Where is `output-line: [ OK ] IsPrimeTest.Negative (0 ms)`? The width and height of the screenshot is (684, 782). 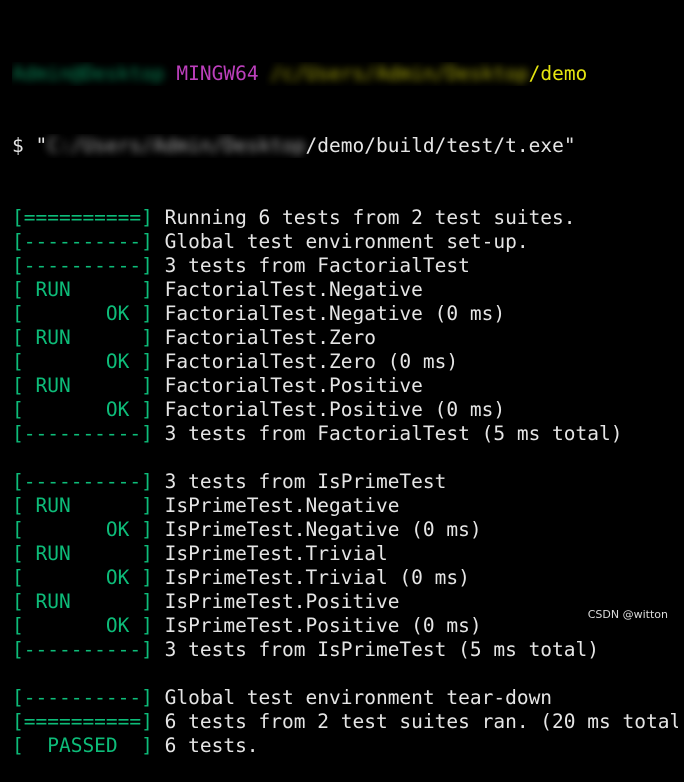 output-line: [ OK ] IsPrimeTest.Negative (0 ms) is located at coordinates (345, 530).